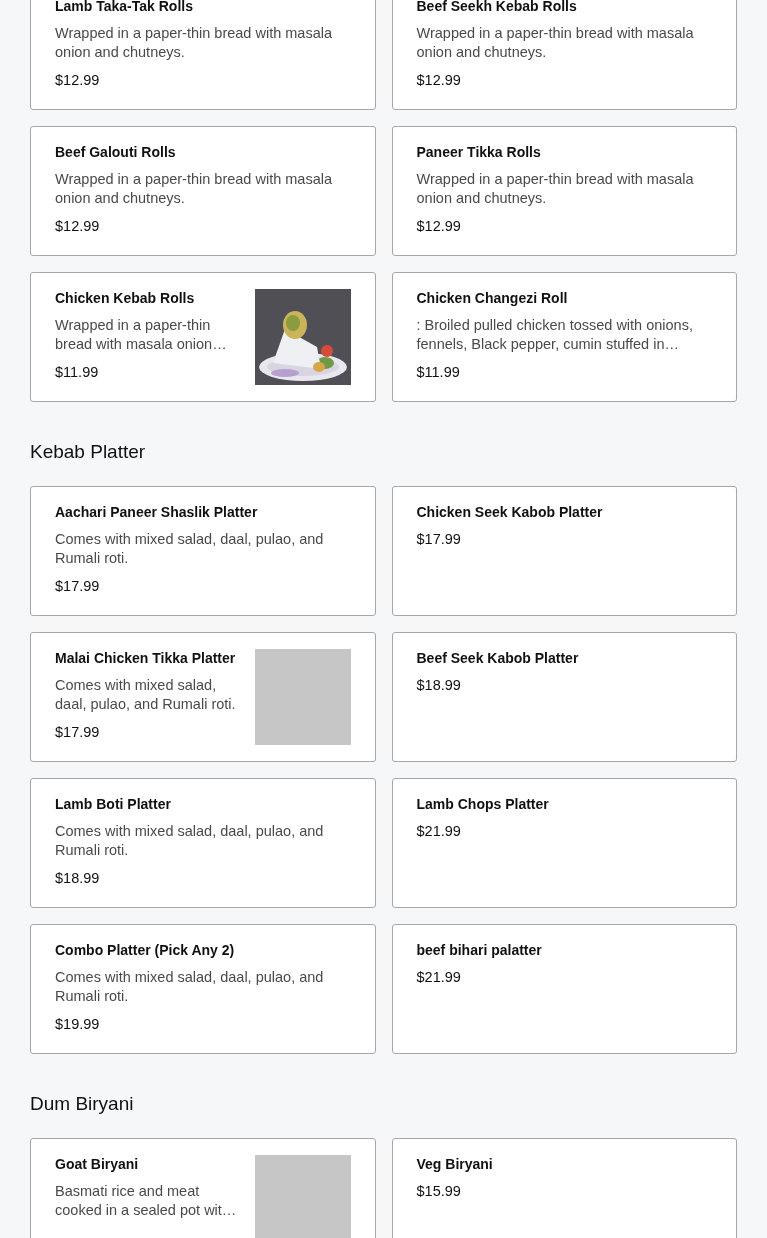 This screenshot has width=767, height=1238. I want to click on item-name: Lamb Taka-Tak Rolls, so click(124, 7).